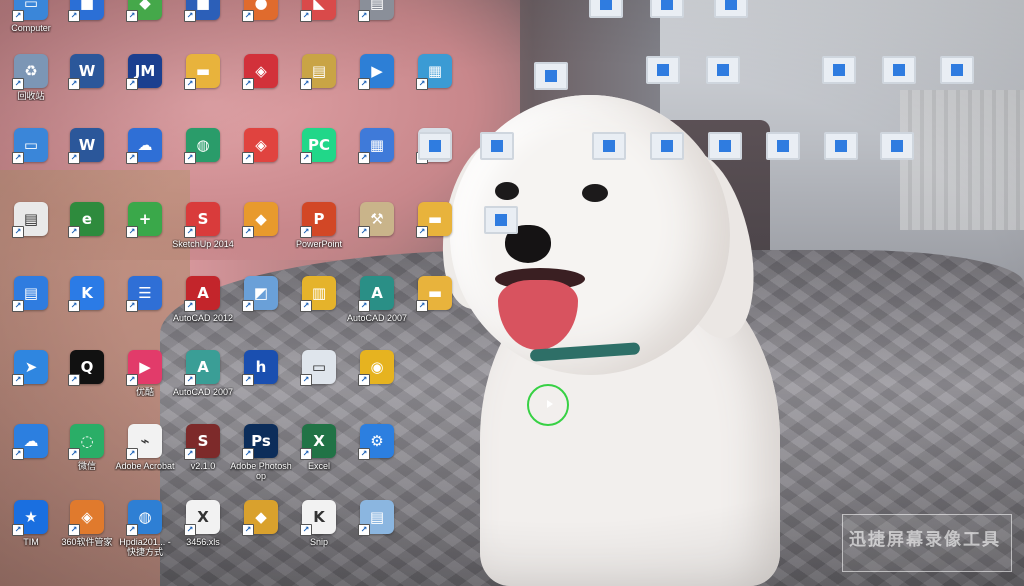 Image resolution: width=1024 pixels, height=586 pixels. Describe the element at coordinates (145, 459) in the screenshot. I see `desktop-icon-acrobat: ⌁ ↗ Adobe Acrobat` at that location.